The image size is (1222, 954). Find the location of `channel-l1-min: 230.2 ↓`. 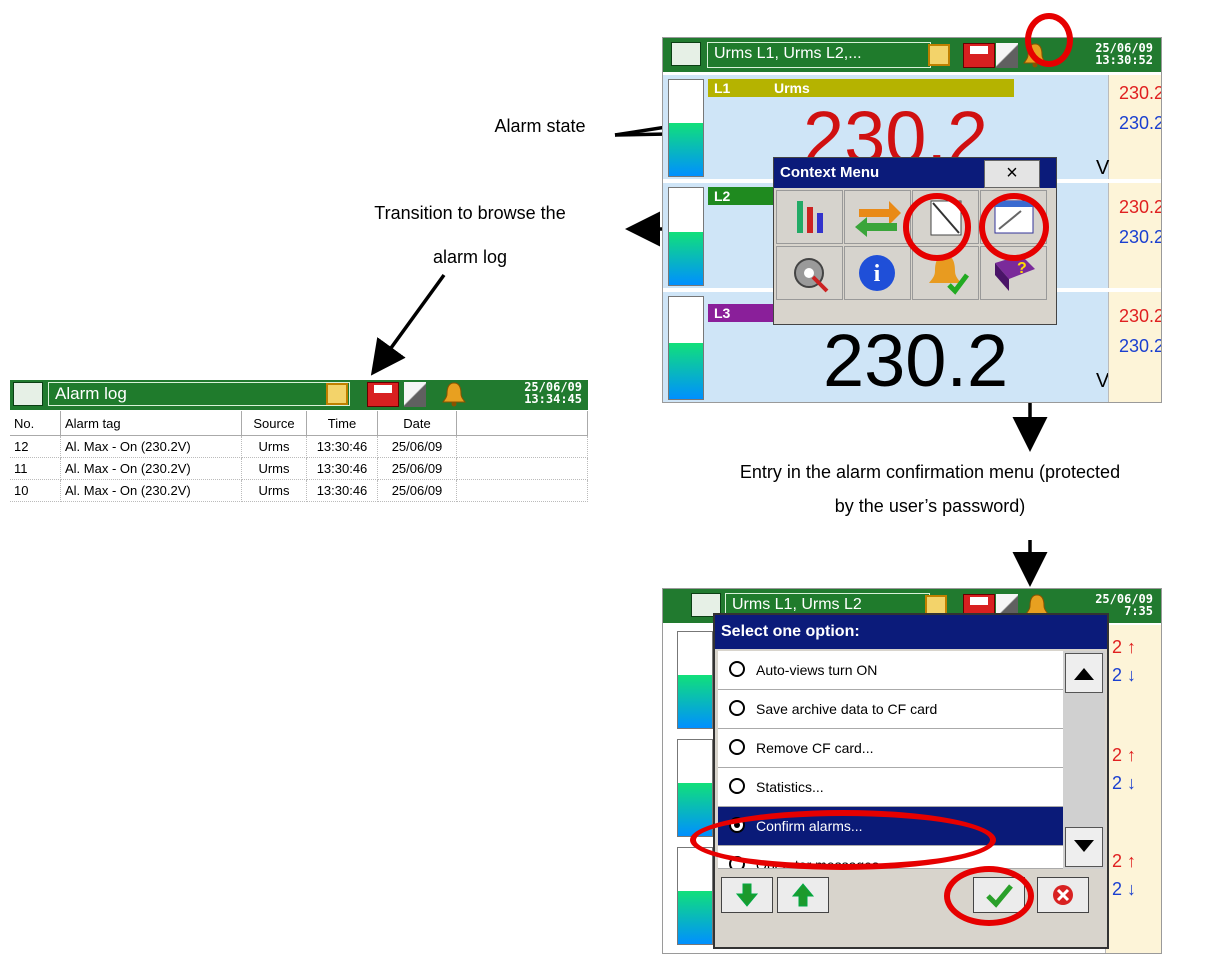

channel-l1-min: 230.2 ↓ is located at coordinates (1140, 123).